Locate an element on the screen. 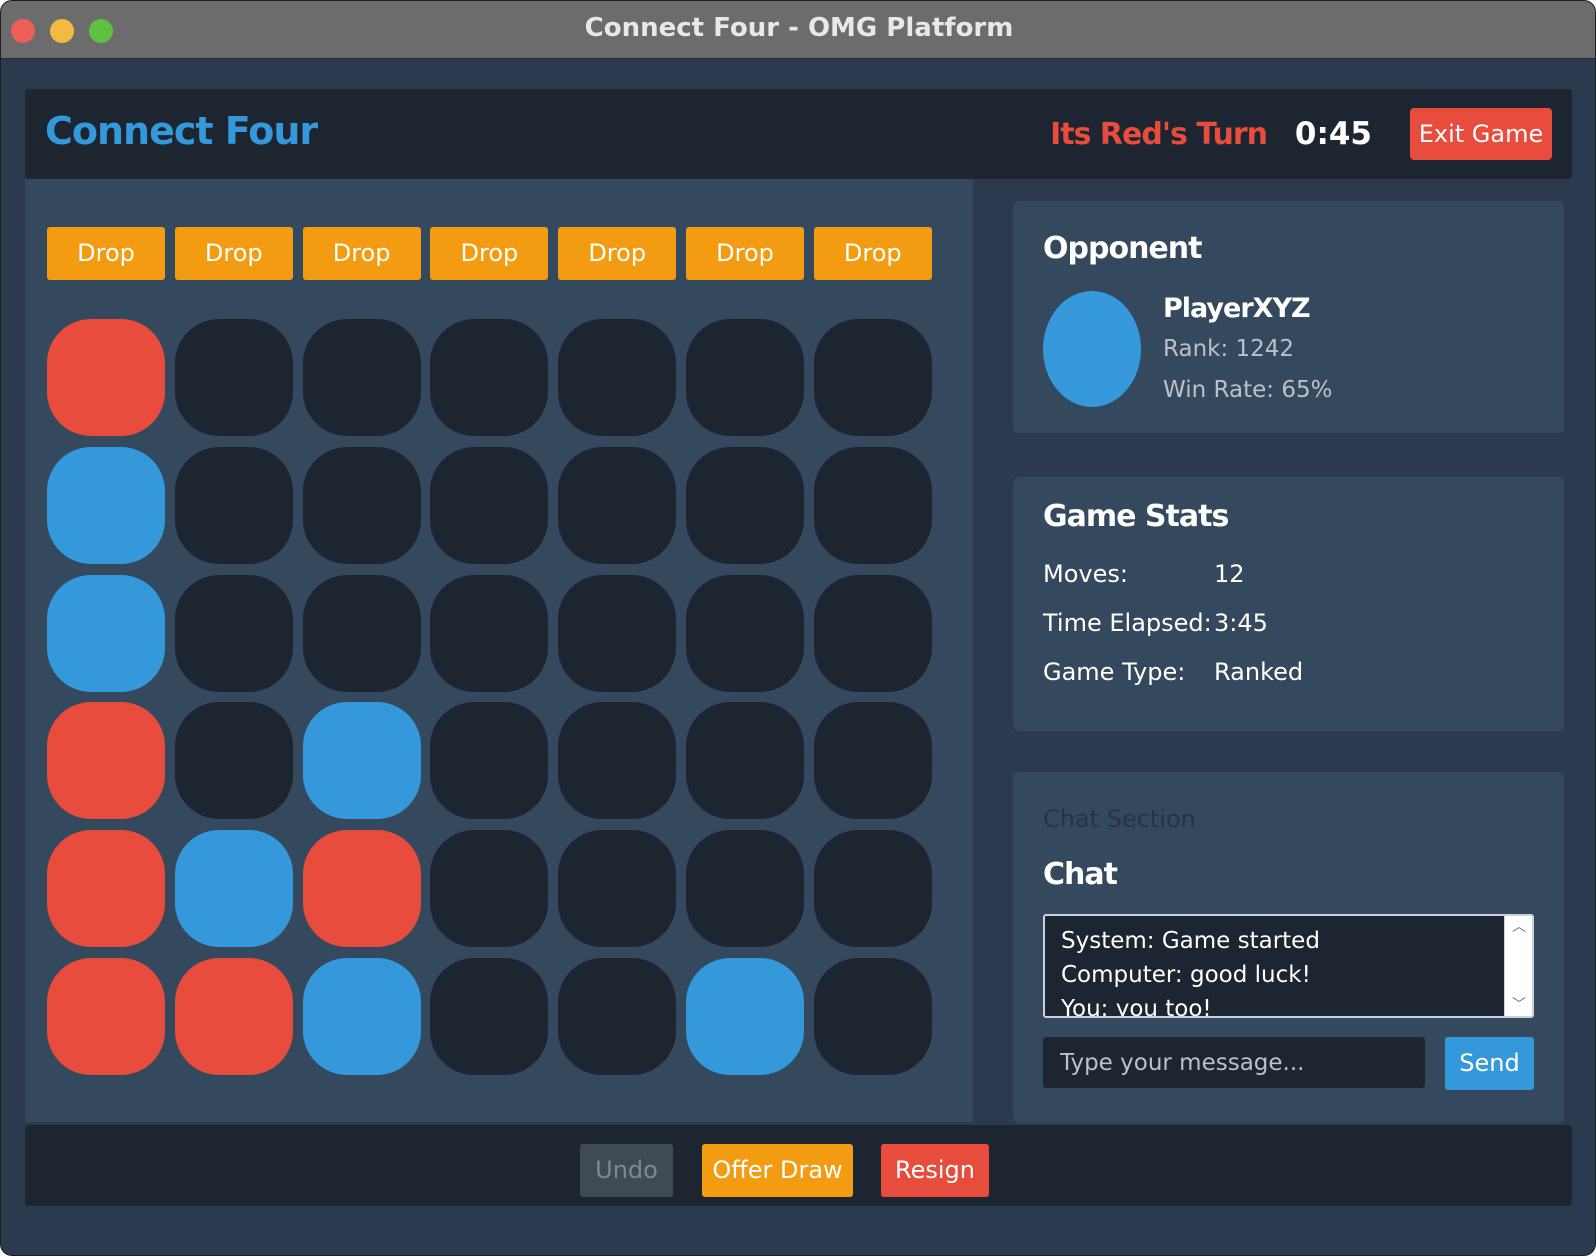 Image resolution: width=1596 pixels, height=1256 pixels. drop-button-col-1: Drop is located at coordinates (106, 253).